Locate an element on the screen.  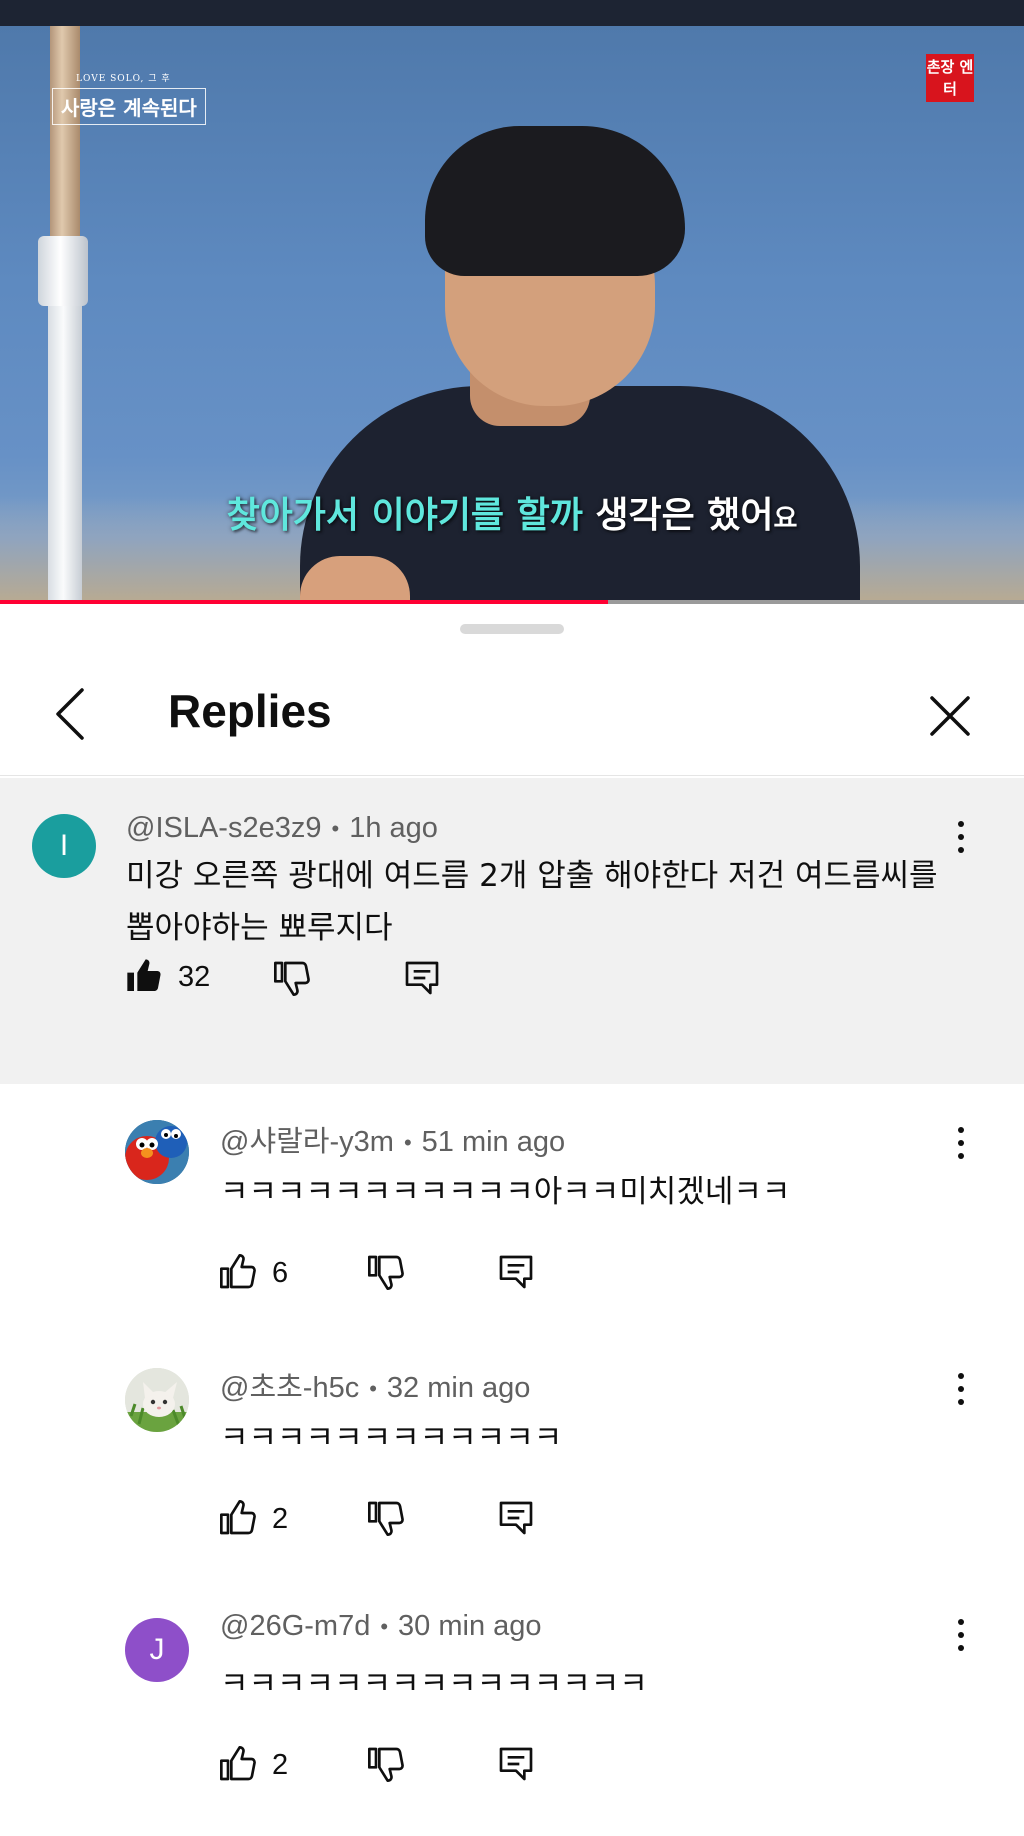
kitten-avatar-icon is located at coordinates (157, 1400).